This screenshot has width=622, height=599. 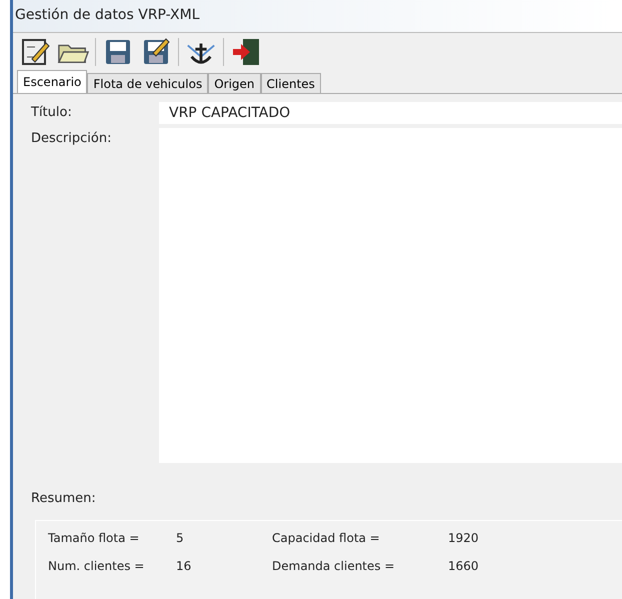 What do you see at coordinates (246, 52) in the screenshot?
I see `exit-door-icon` at bounding box center [246, 52].